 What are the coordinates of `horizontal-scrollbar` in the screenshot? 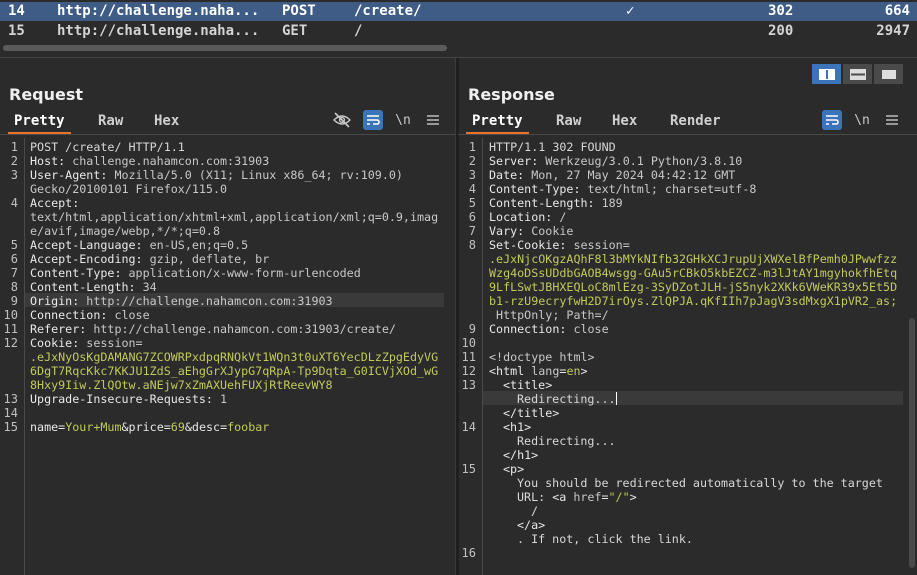 It's located at (225, 48).